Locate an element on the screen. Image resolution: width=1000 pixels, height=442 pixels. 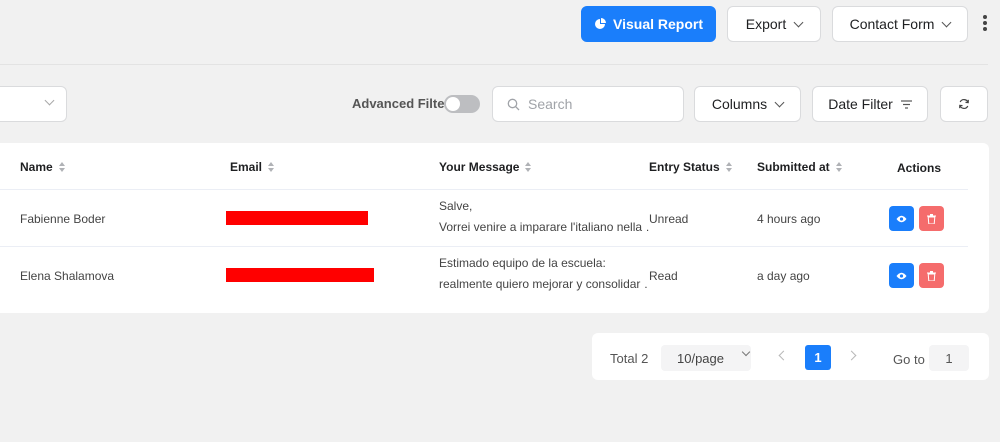
page-size-label: 10/page is located at coordinates (700, 358).